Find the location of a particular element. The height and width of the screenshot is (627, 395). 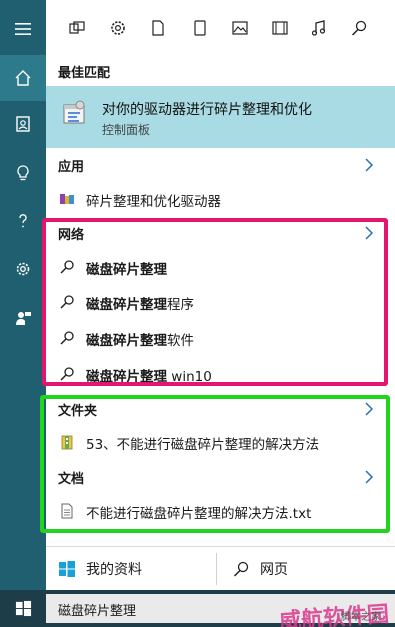

my-stuff-button: 我的资料 is located at coordinates (100, 569).